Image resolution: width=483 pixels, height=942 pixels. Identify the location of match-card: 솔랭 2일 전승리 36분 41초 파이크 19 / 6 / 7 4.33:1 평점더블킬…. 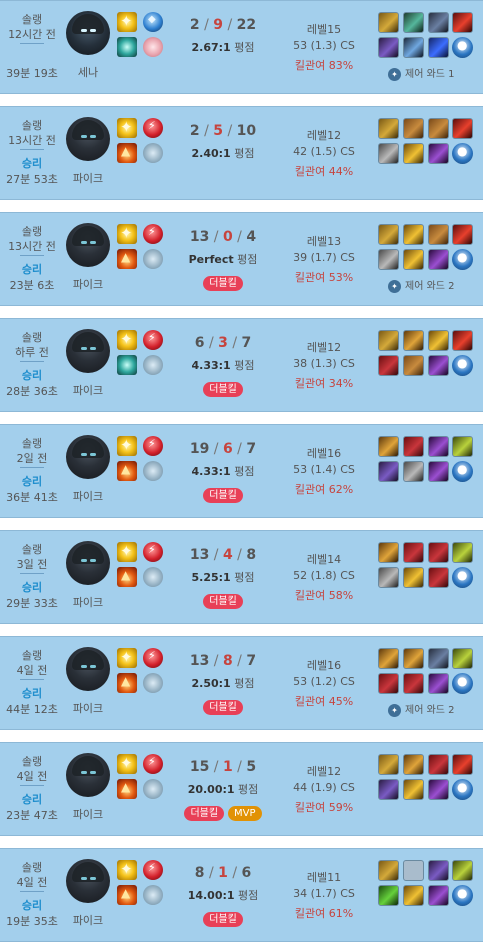
(241, 471).